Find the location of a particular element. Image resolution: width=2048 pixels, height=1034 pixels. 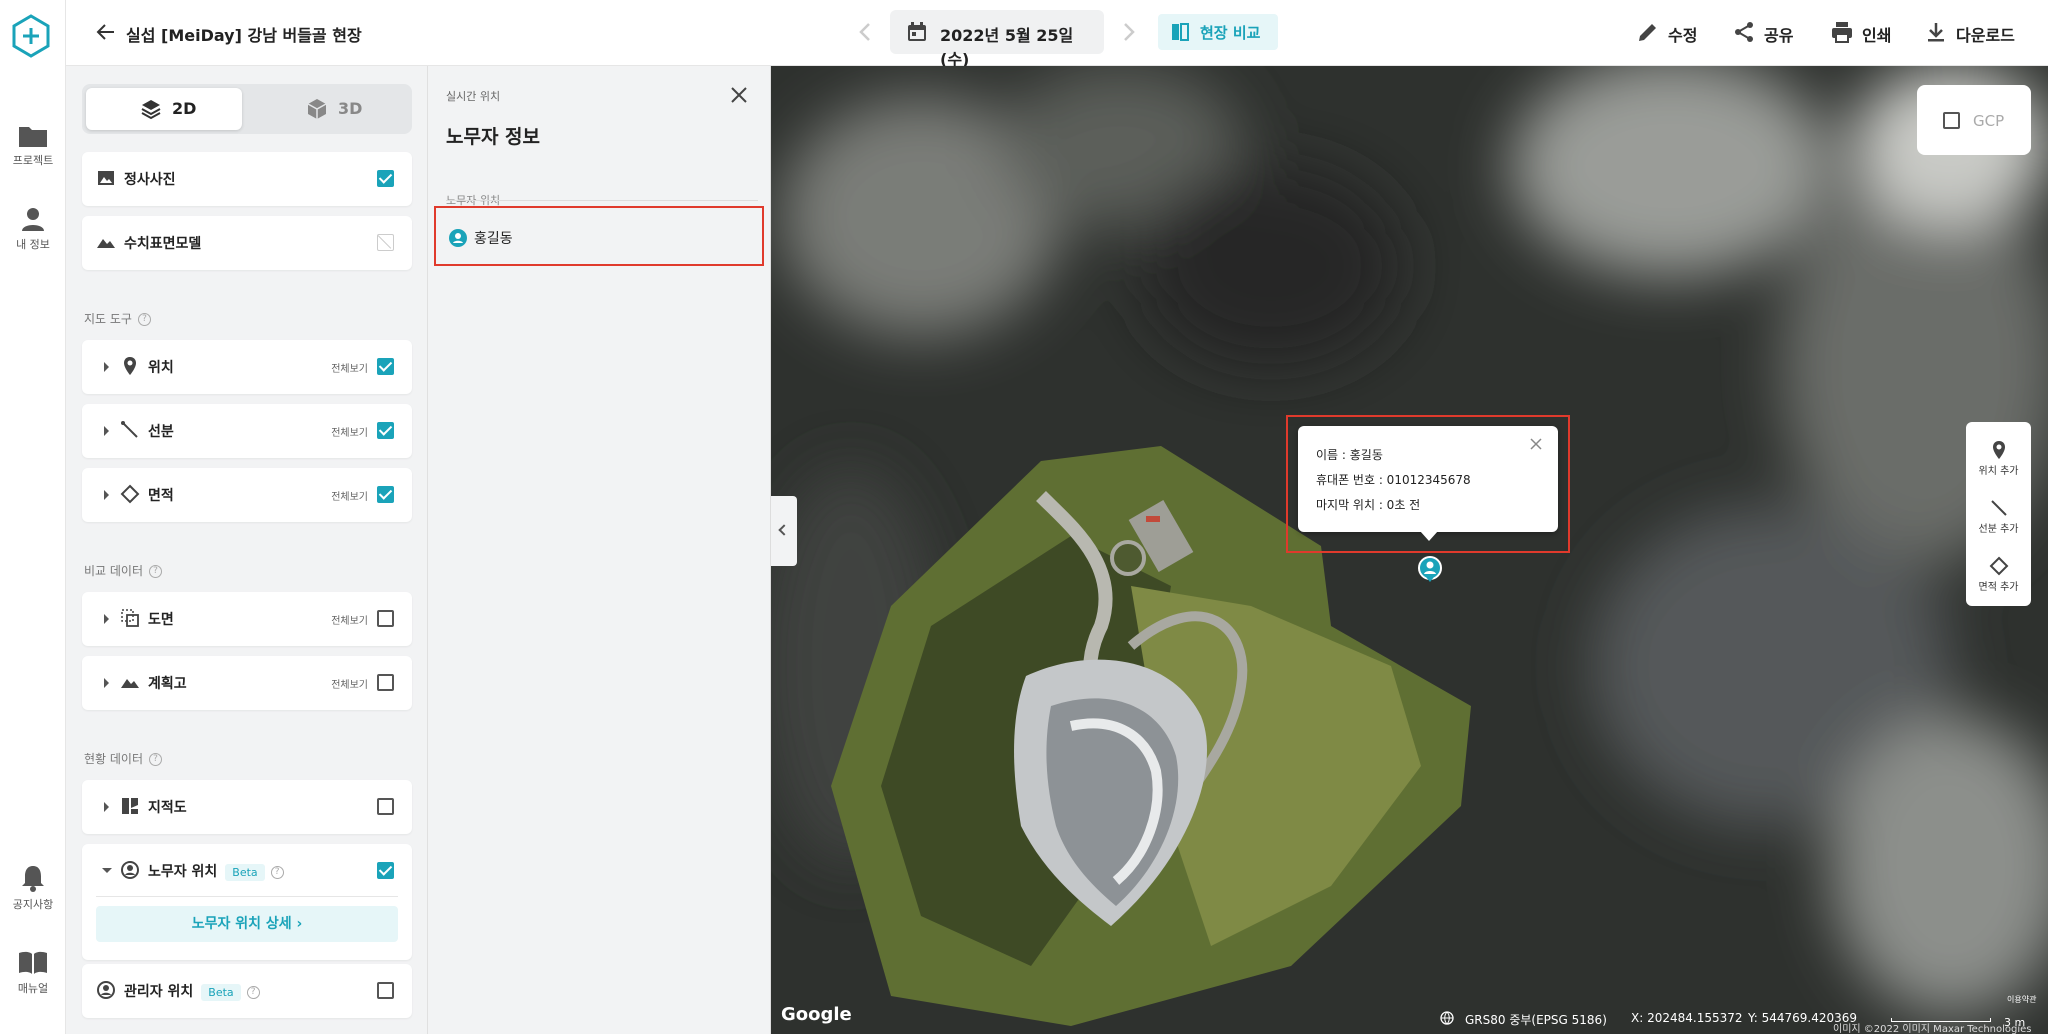

crs-label: GRS80 중부(EPSG 5186) is located at coordinates (1536, 1019).